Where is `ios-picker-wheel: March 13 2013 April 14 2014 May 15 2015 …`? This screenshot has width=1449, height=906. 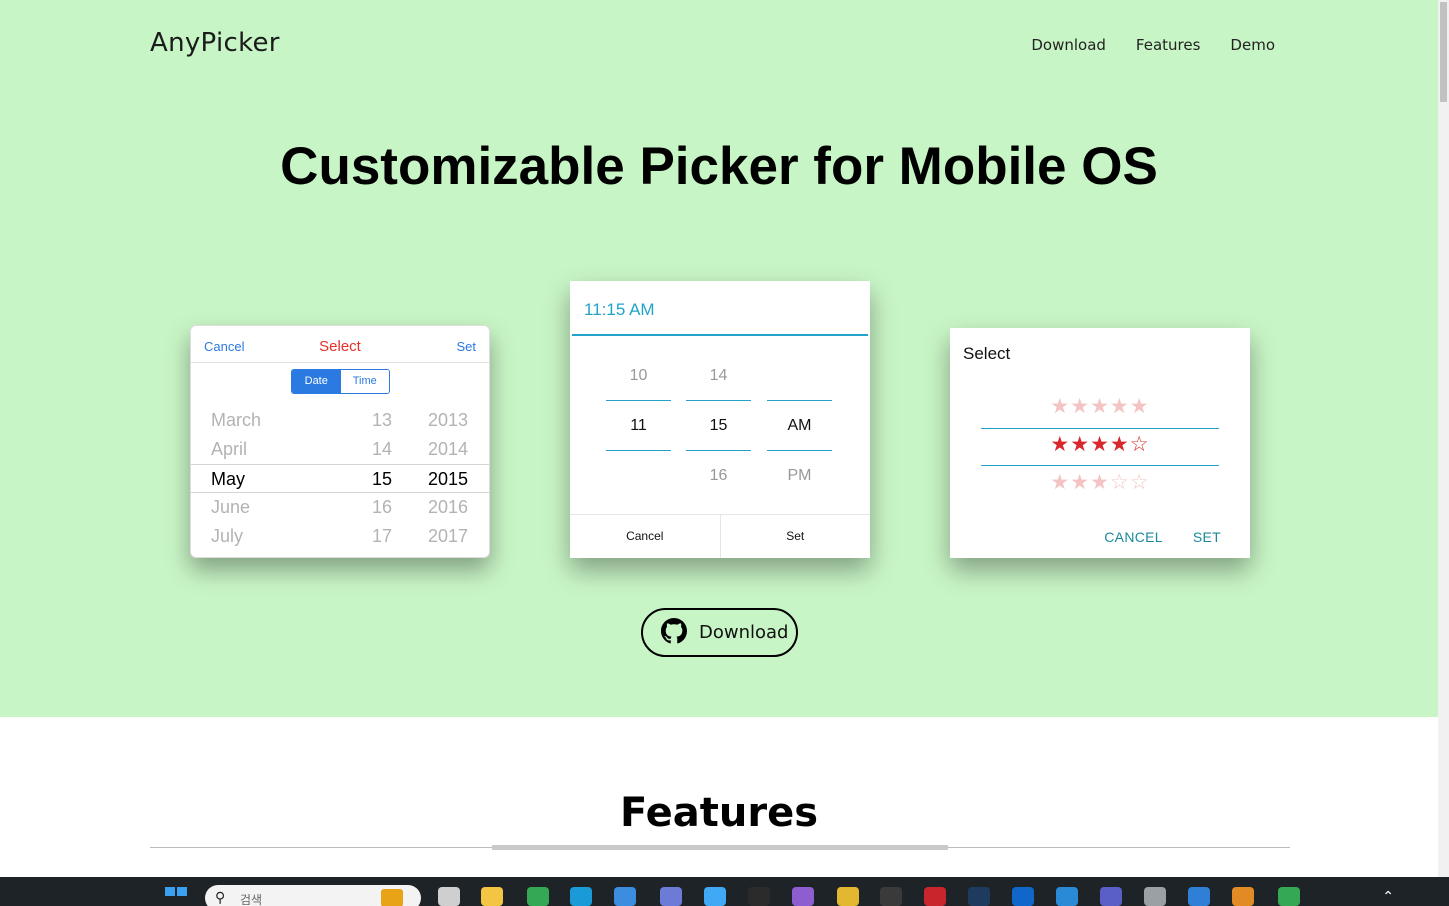
ios-picker-wheel: March 13 2013 April 14 2014 May 15 2015 … is located at coordinates (340, 478).